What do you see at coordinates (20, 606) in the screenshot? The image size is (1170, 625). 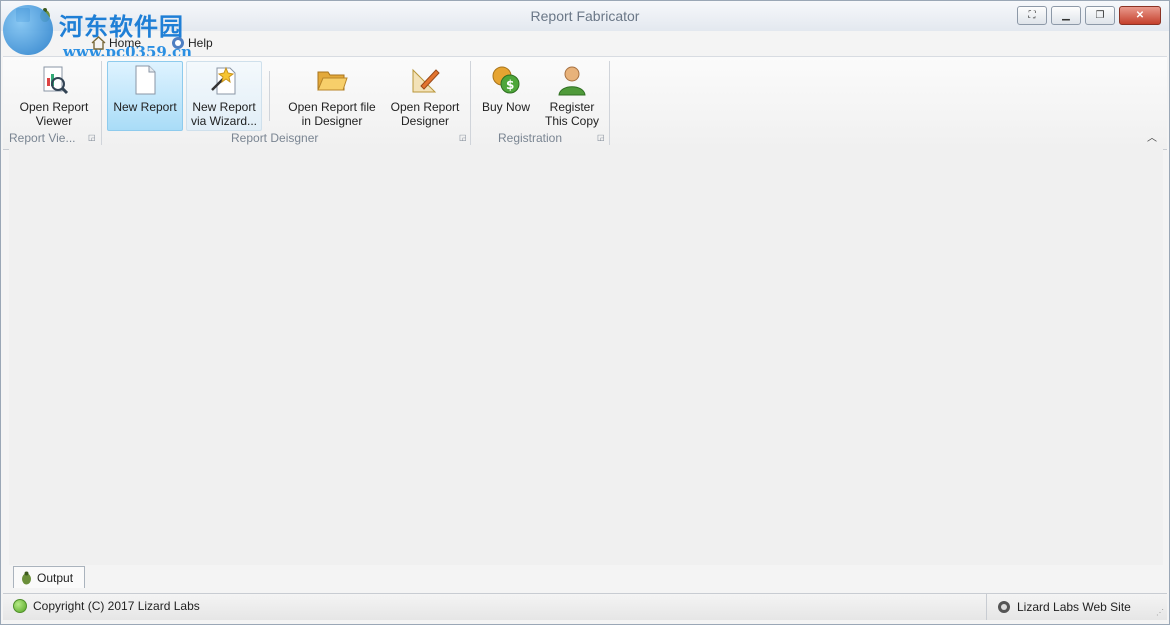 I see `status-ok-icon` at bounding box center [20, 606].